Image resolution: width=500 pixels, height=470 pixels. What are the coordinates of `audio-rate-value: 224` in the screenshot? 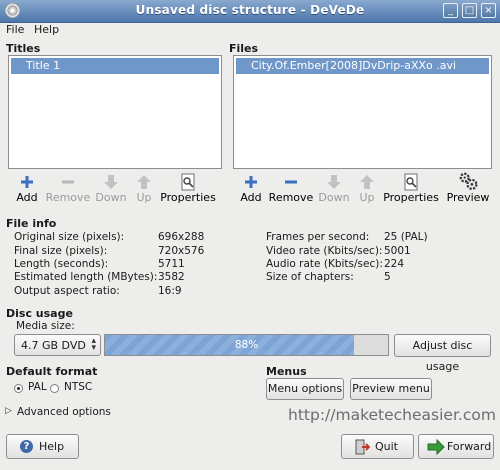 It's located at (394, 264).